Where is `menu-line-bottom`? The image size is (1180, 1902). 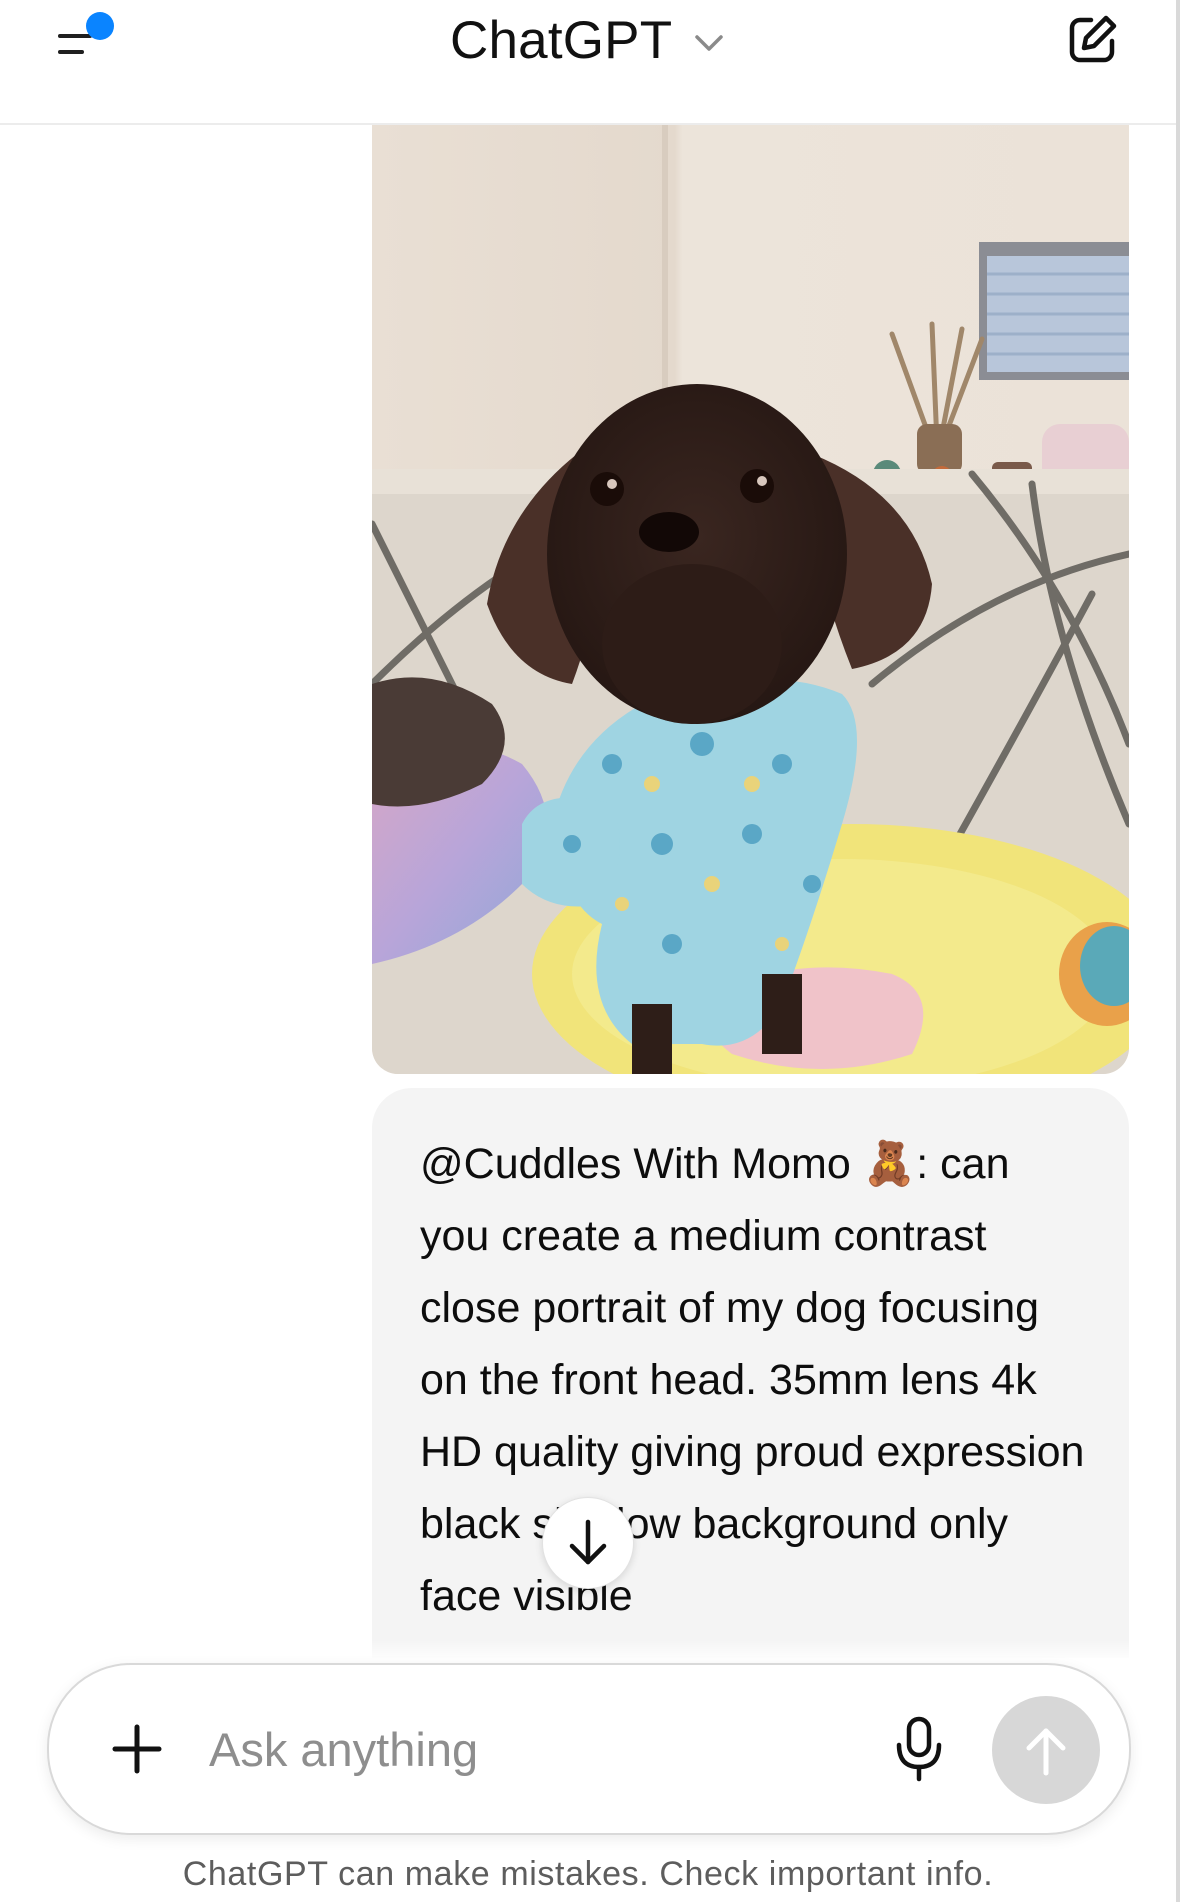
menu-line-bottom is located at coordinates (71, 52).